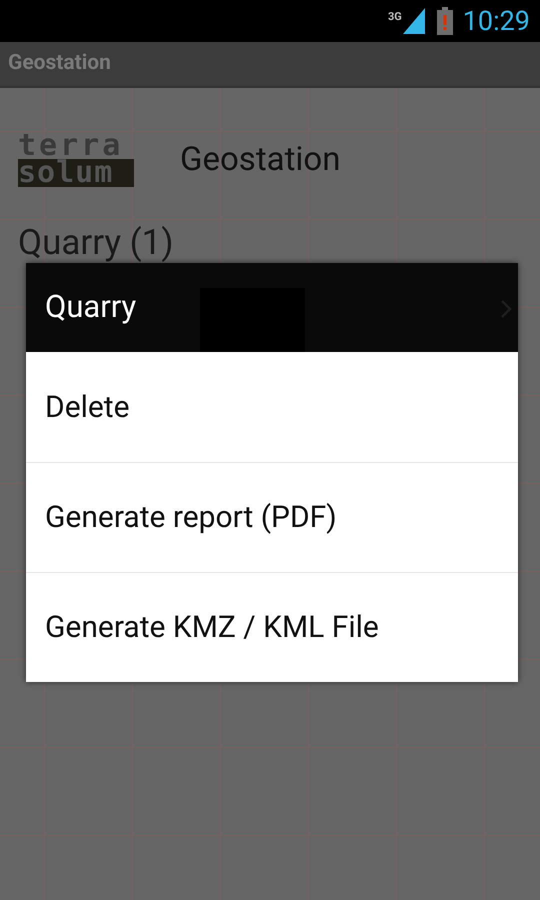  What do you see at coordinates (260, 160) in the screenshot?
I see `header-title: Geostation` at bounding box center [260, 160].